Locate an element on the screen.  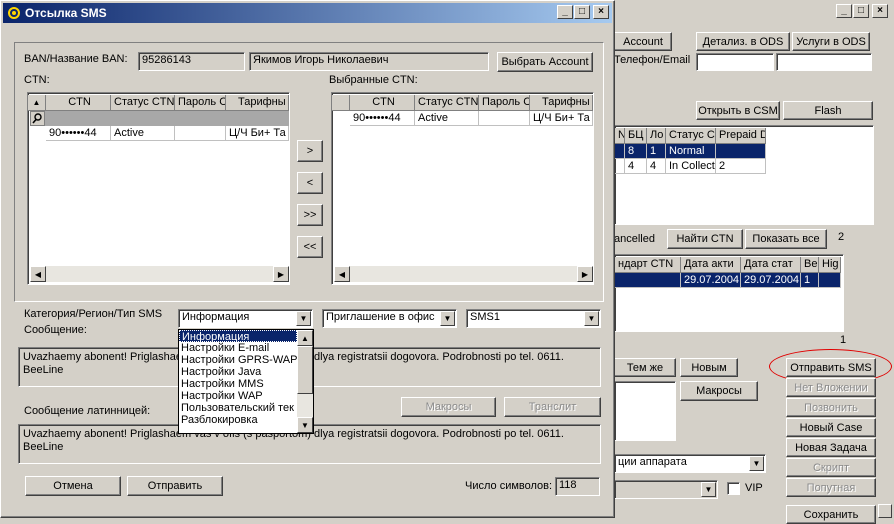
flash-button: Flash is located at coordinates (828, 110).